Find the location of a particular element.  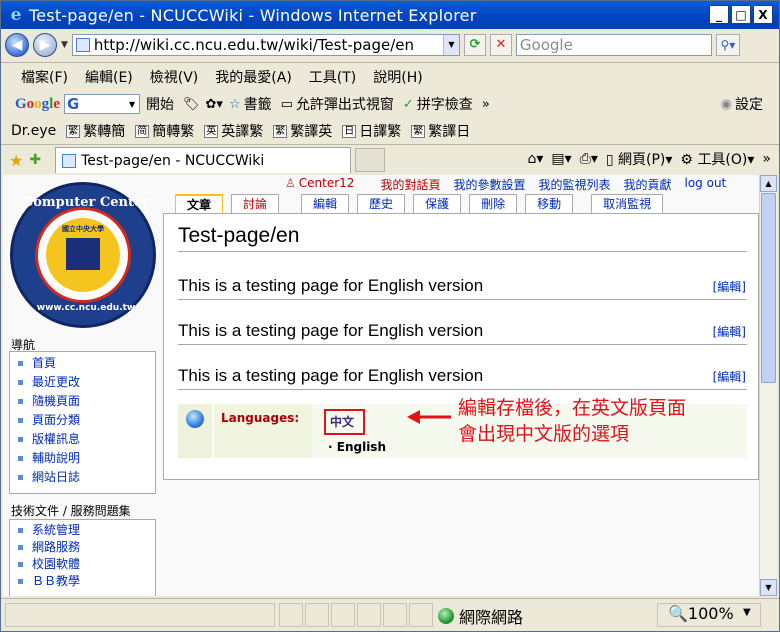

menu-favorites: 我的最愛(A) is located at coordinates (253, 77).